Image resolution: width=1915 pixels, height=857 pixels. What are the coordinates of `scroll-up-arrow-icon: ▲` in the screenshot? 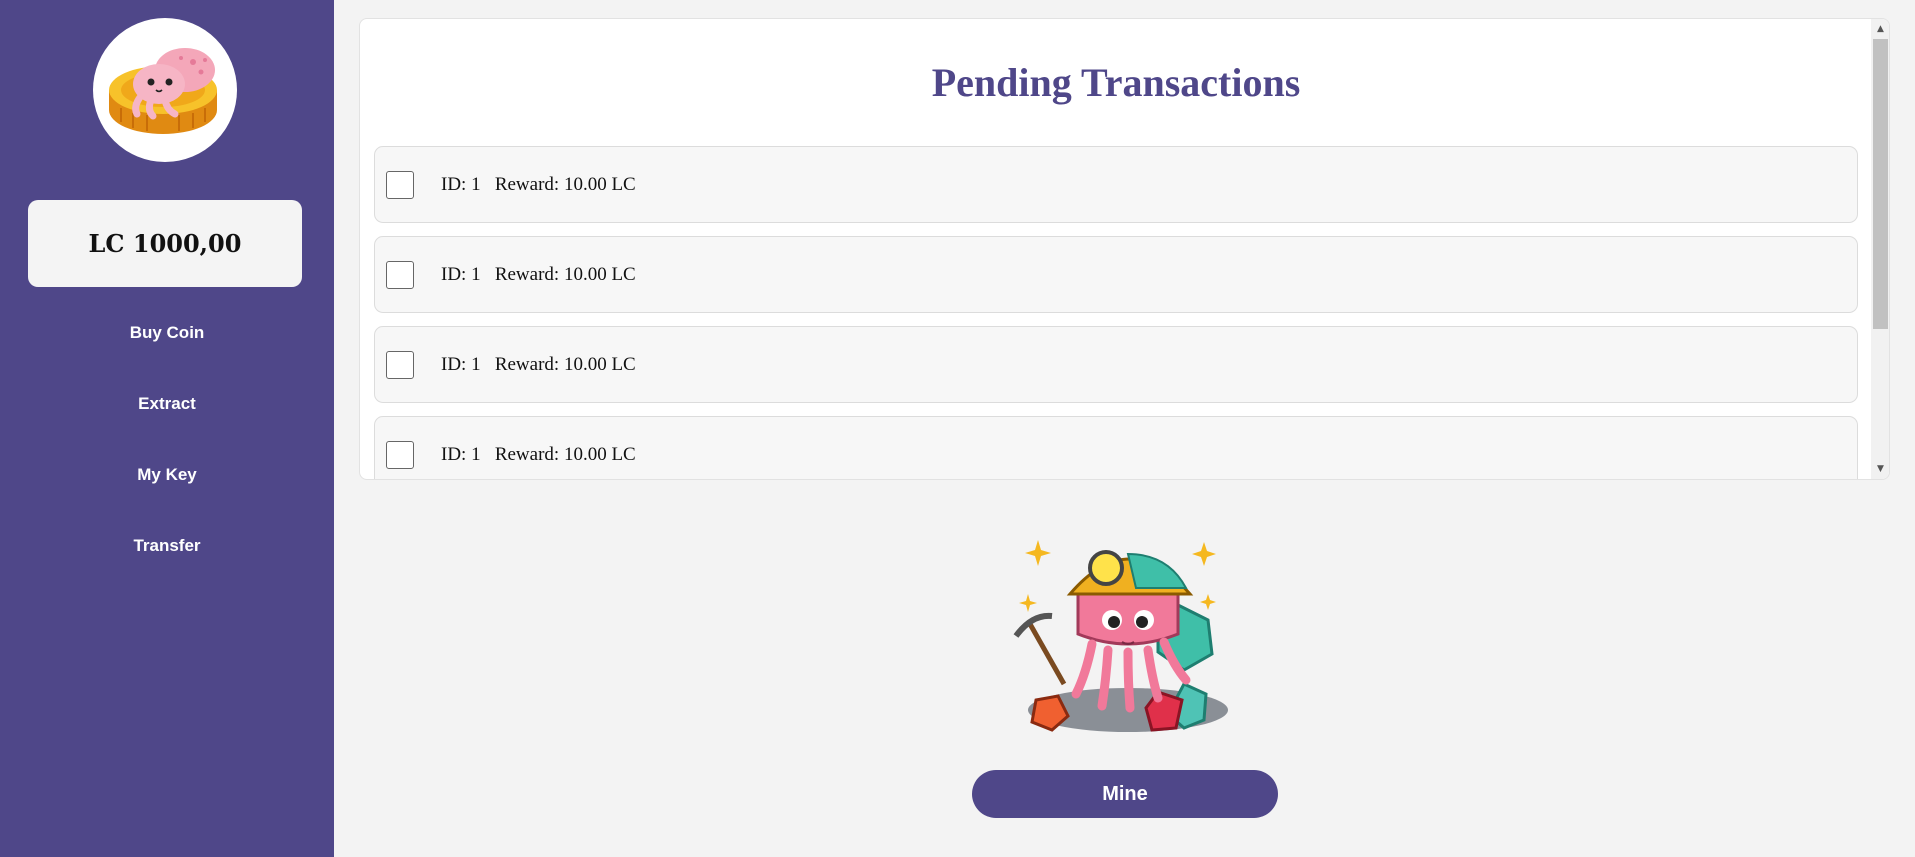 It's located at (1880, 29).